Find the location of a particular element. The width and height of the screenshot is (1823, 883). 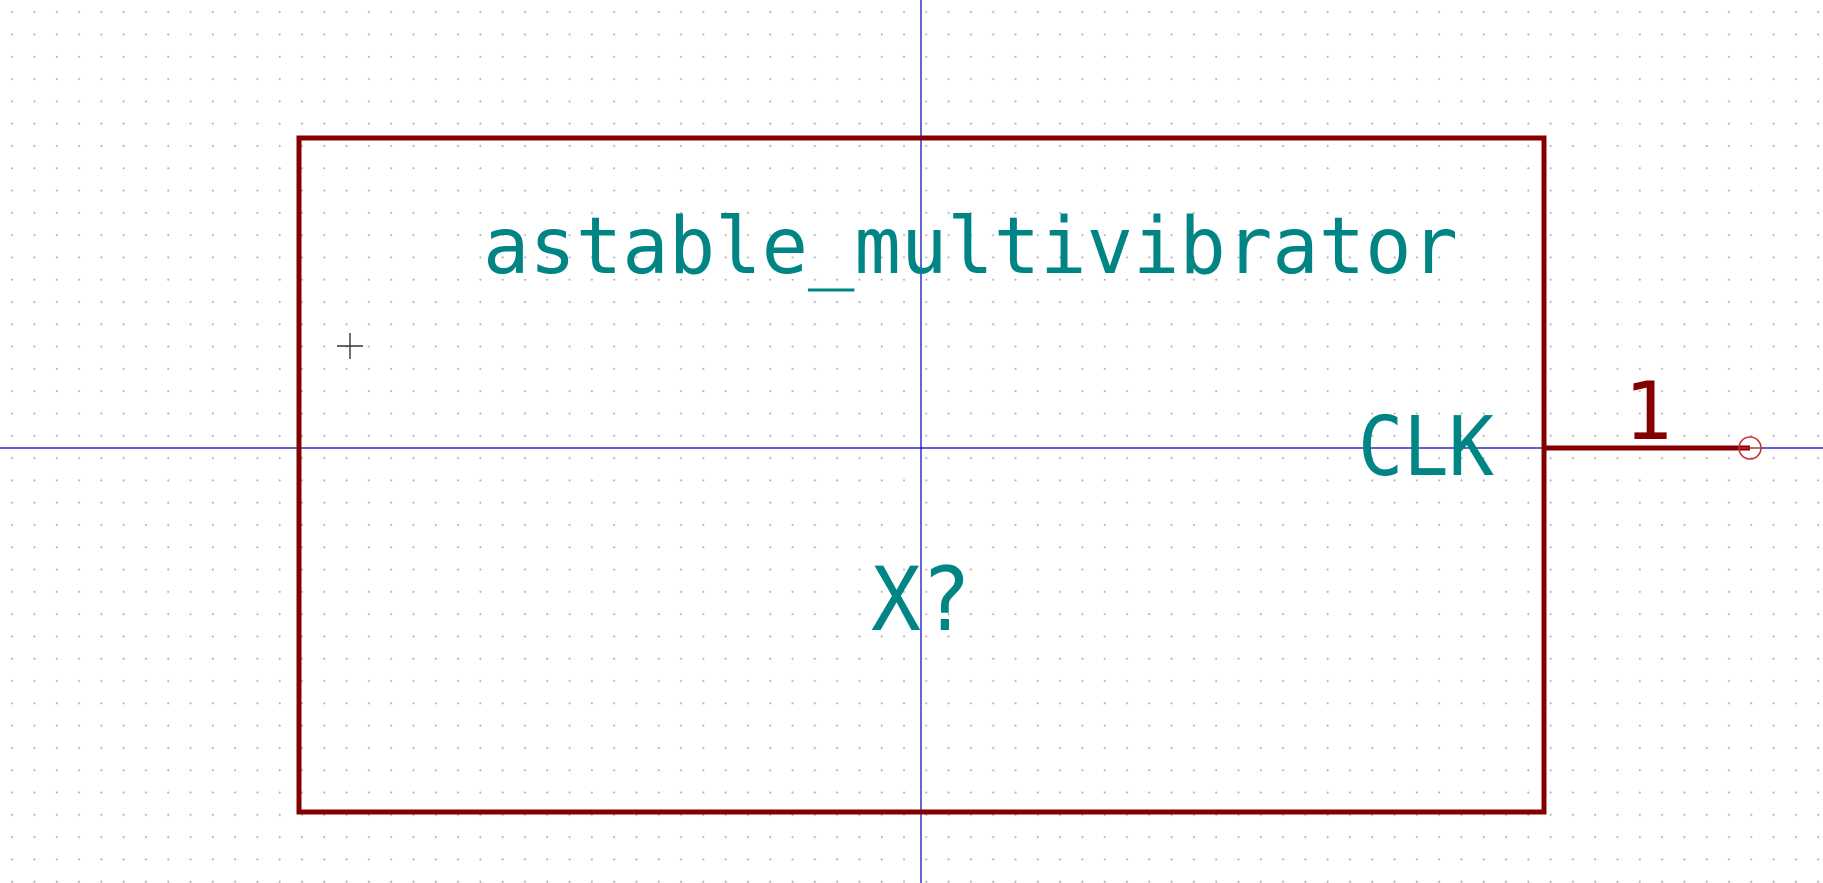

pin-name-clk: CLK is located at coordinates (1426, 447).